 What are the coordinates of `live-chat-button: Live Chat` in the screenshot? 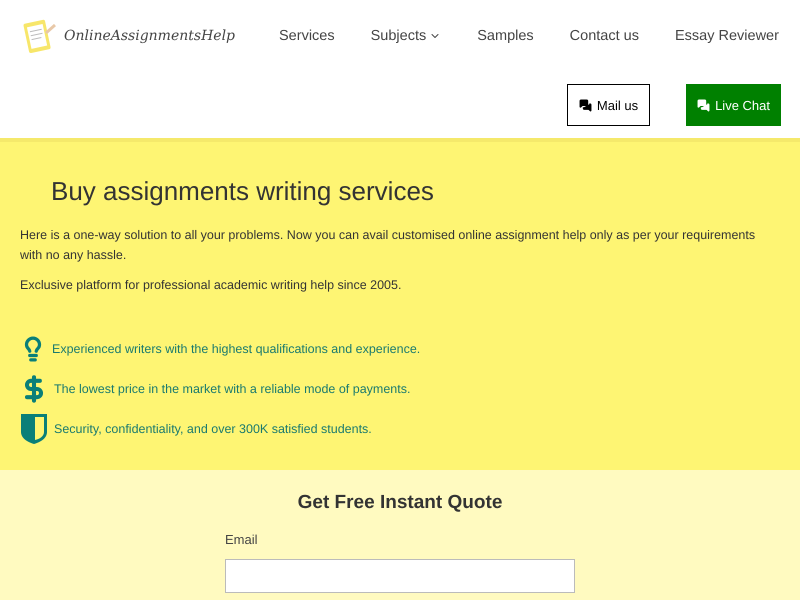 It's located at (733, 105).